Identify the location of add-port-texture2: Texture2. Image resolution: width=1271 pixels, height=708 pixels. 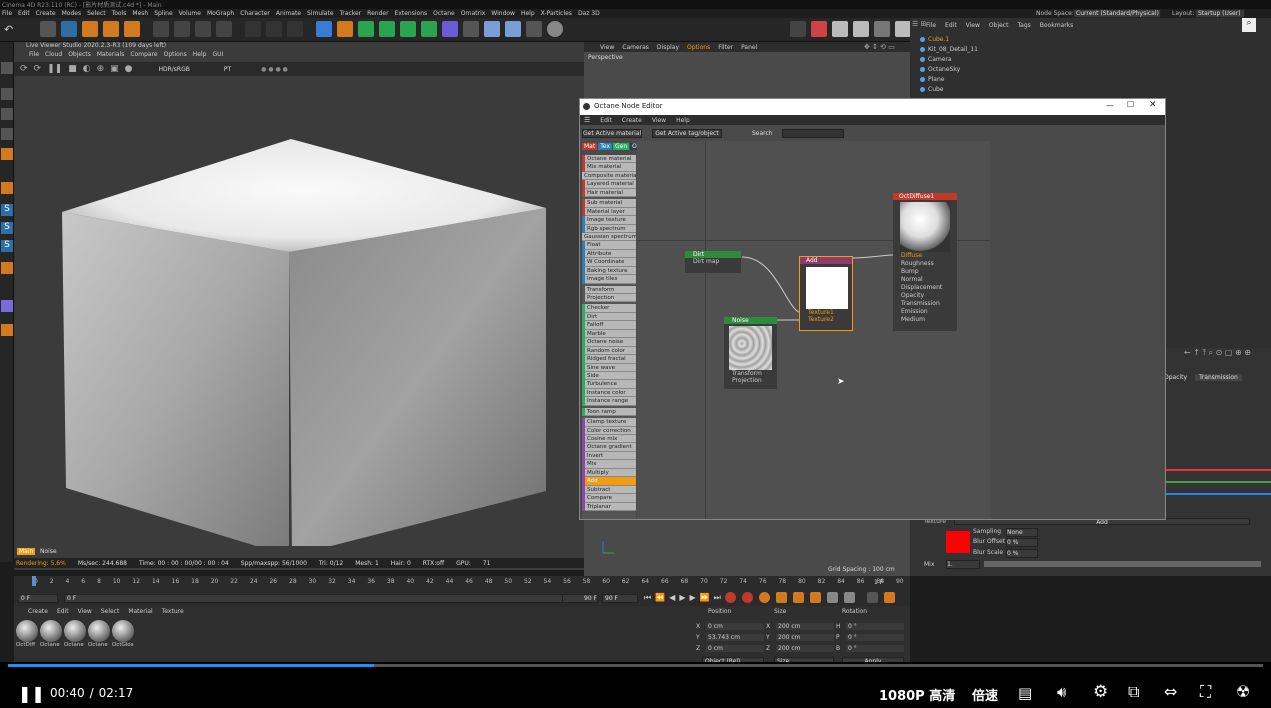
(826, 319).